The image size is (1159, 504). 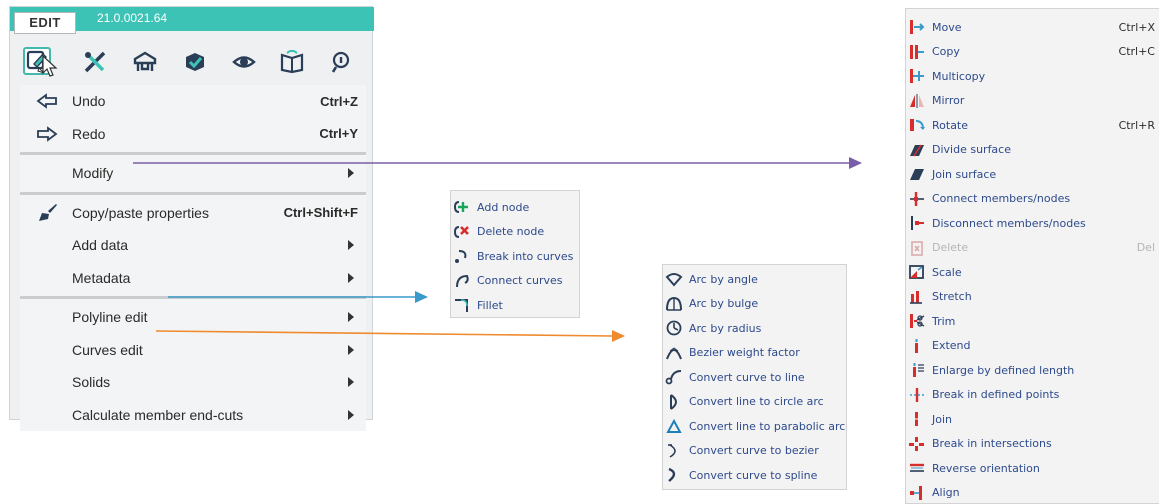 I want to click on join-icon, so click(x=917, y=419).